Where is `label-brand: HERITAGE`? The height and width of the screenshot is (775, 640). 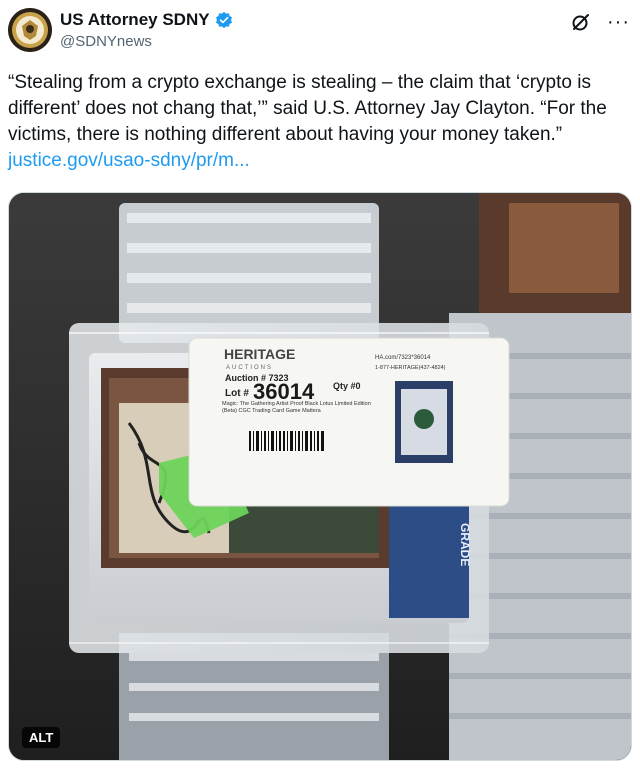 label-brand: HERITAGE is located at coordinates (259, 354).